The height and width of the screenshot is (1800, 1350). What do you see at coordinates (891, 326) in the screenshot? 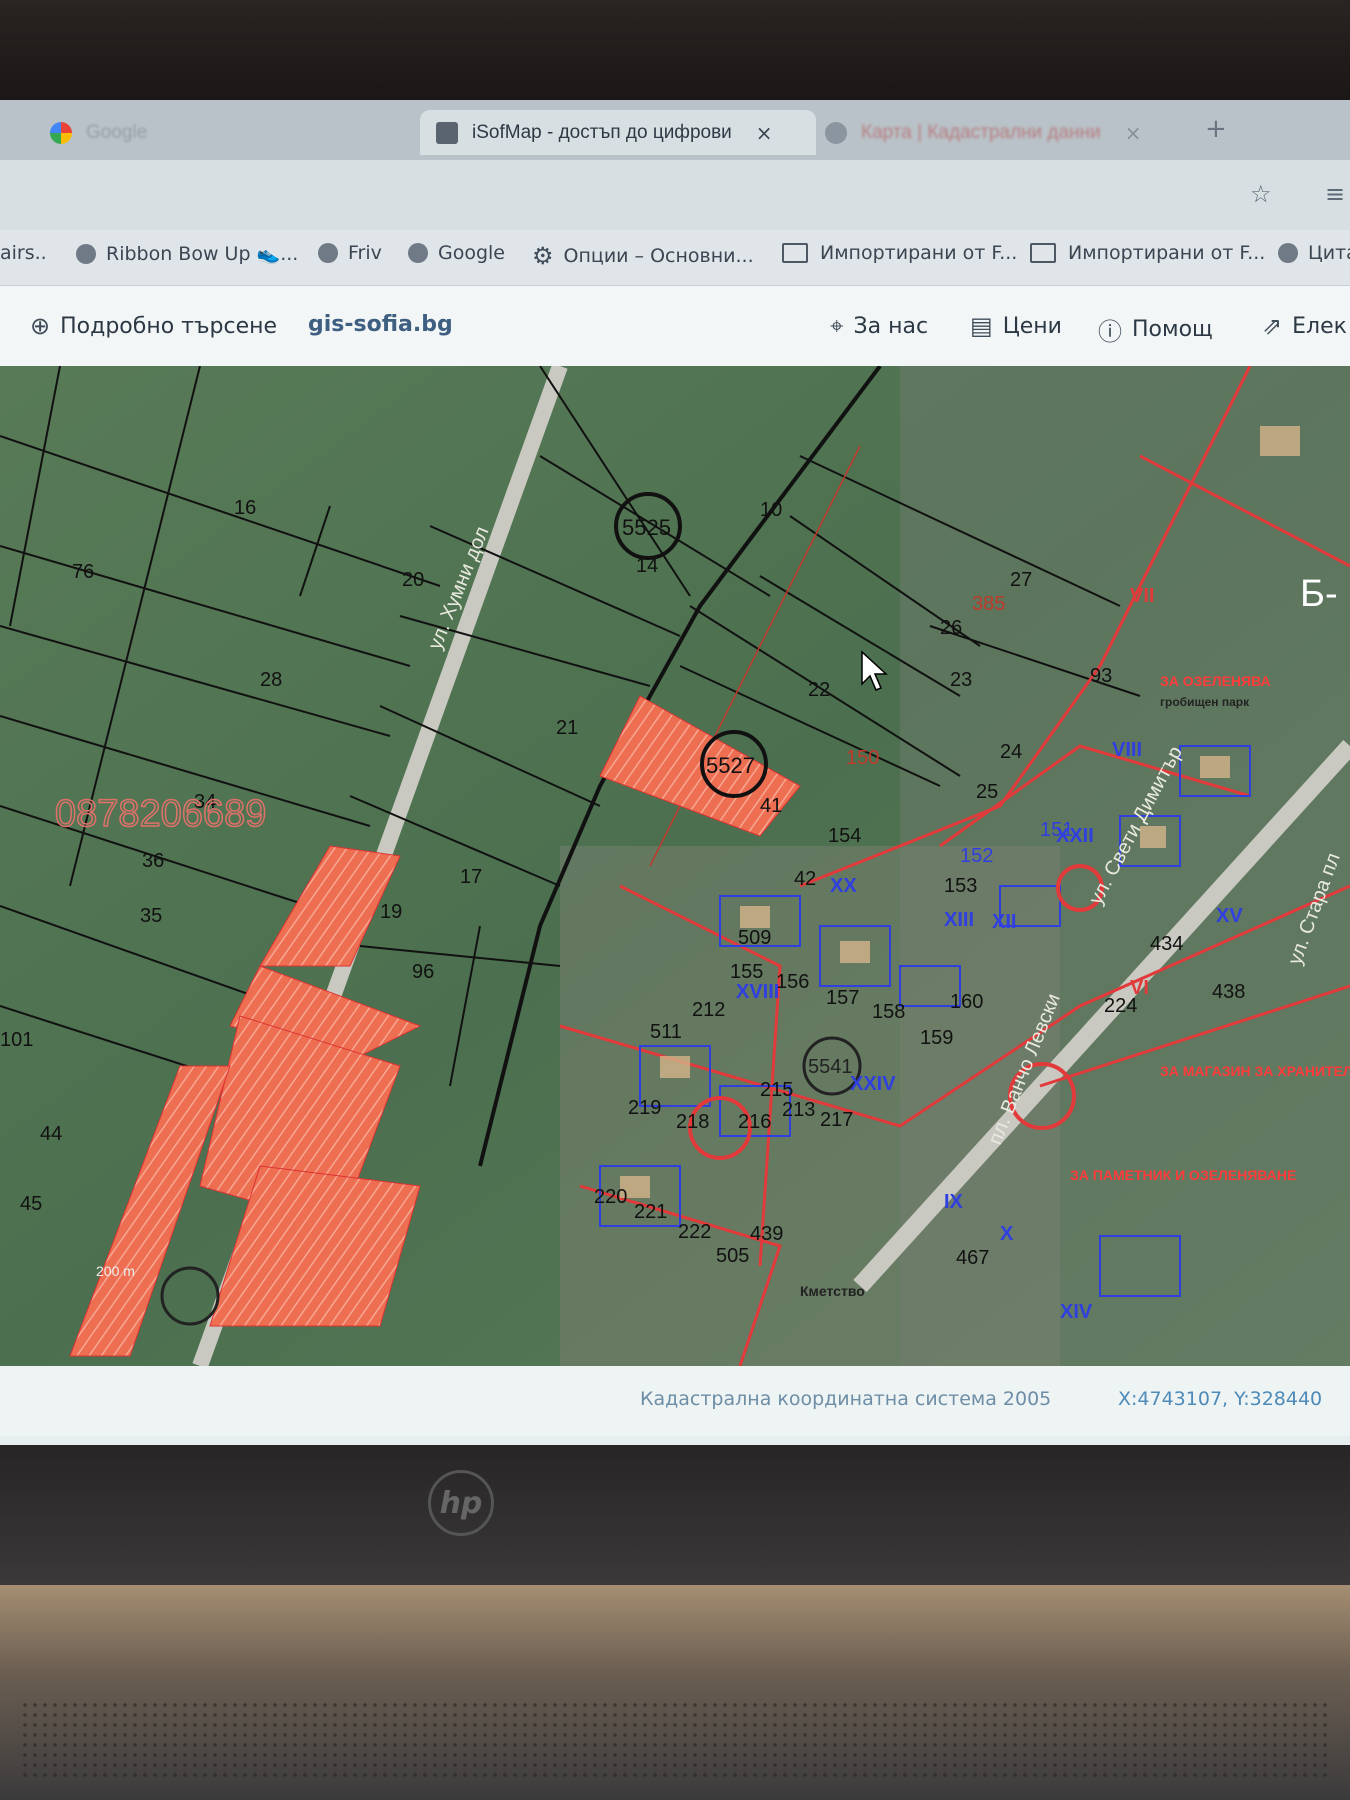
I see `nav-label: За нас` at bounding box center [891, 326].